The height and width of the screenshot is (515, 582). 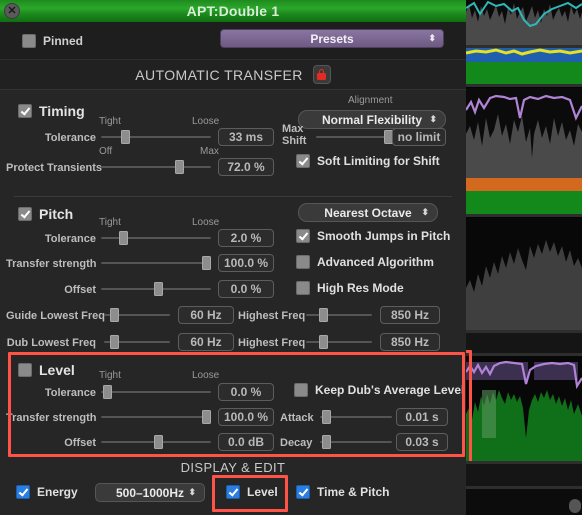 What do you see at coordinates (379, 390) in the screenshot?
I see `keep-dubs-average-row: Keep Dub's Average Level` at bounding box center [379, 390].